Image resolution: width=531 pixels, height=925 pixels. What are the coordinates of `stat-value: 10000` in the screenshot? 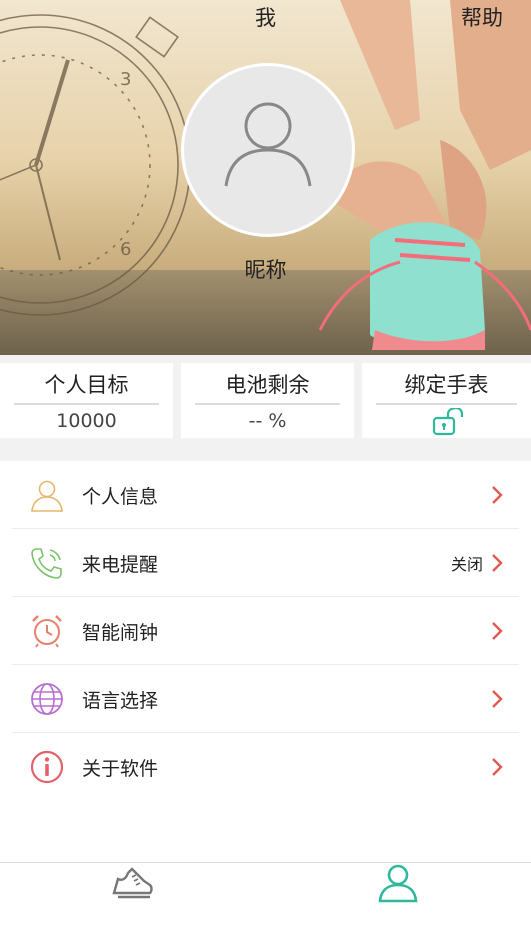 It's located at (86, 421).